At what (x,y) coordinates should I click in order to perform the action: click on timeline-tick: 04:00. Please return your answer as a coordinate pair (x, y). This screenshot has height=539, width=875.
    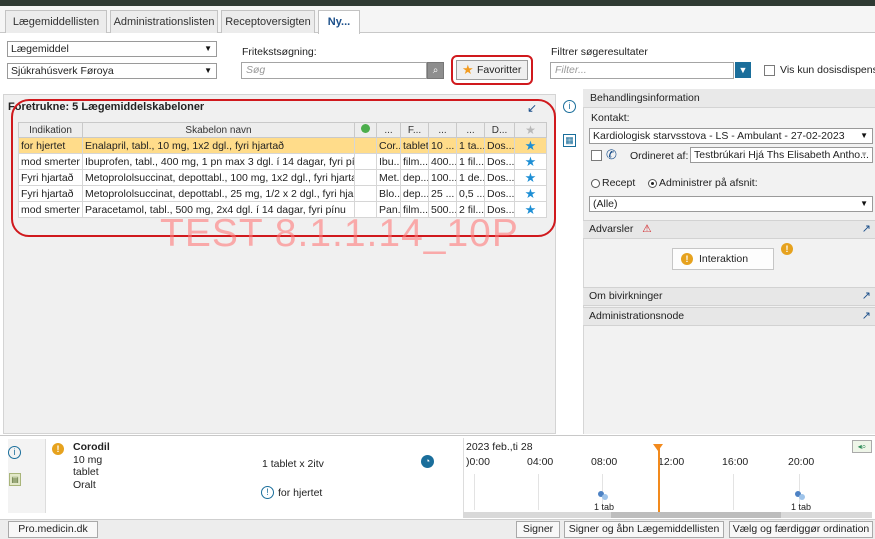
    Looking at the image, I should click on (540, 462).